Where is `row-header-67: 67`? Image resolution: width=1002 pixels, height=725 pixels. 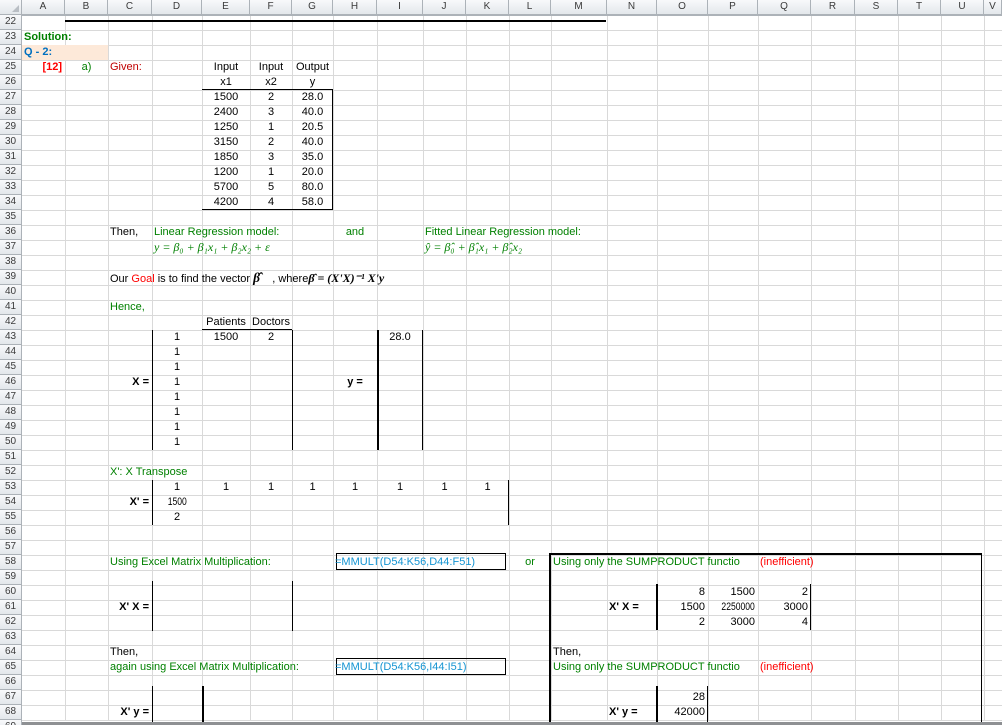
row-header-67: 67 is located at coordinates (11, 697).